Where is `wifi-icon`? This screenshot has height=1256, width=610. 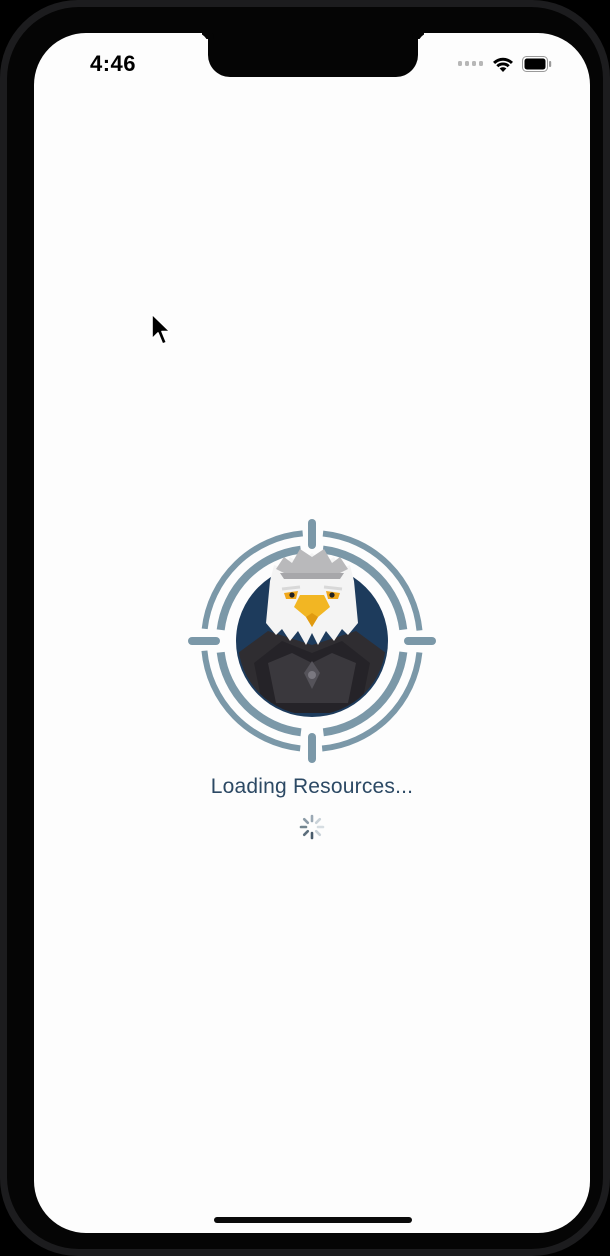
wifi-icon is located at coordinates (503, 64).